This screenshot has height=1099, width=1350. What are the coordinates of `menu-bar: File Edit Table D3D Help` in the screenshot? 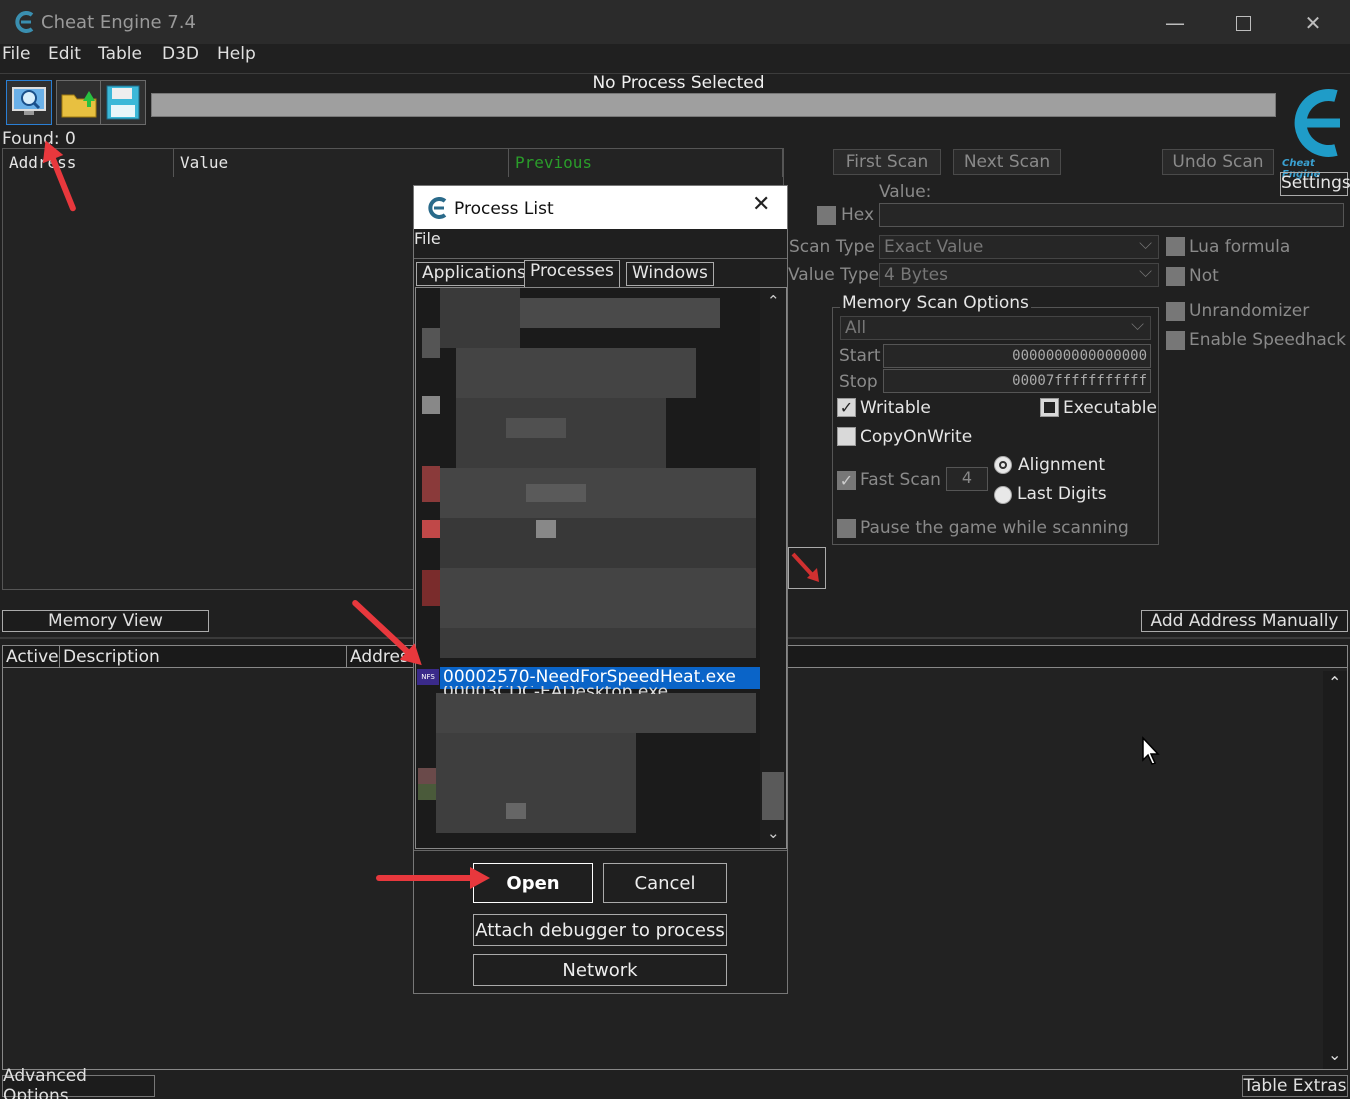 It's located at (675, 56).